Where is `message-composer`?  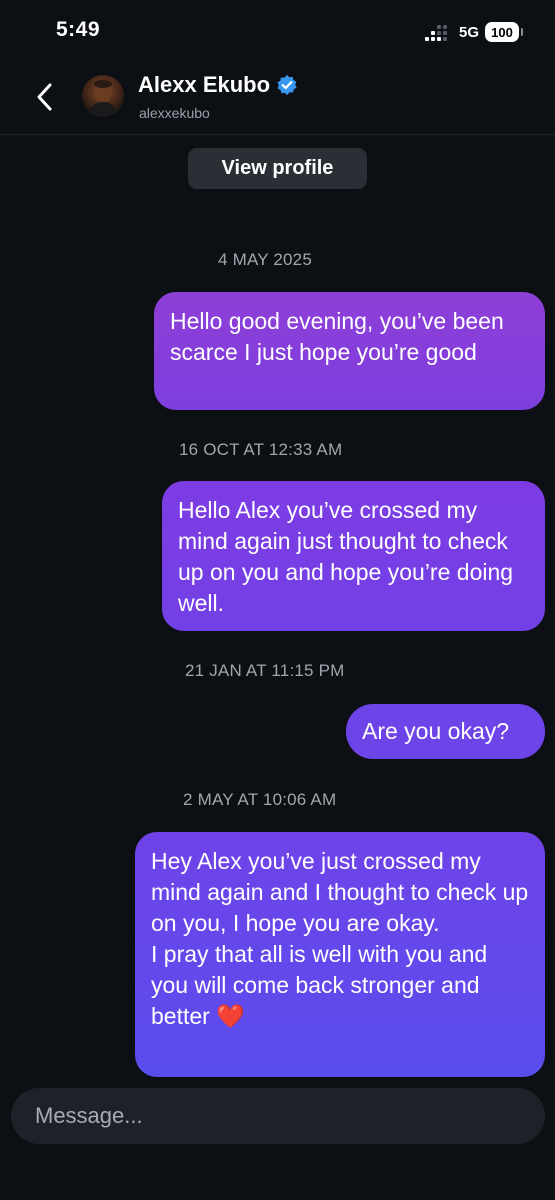 message-composer is located at coordinates (278, 1116).